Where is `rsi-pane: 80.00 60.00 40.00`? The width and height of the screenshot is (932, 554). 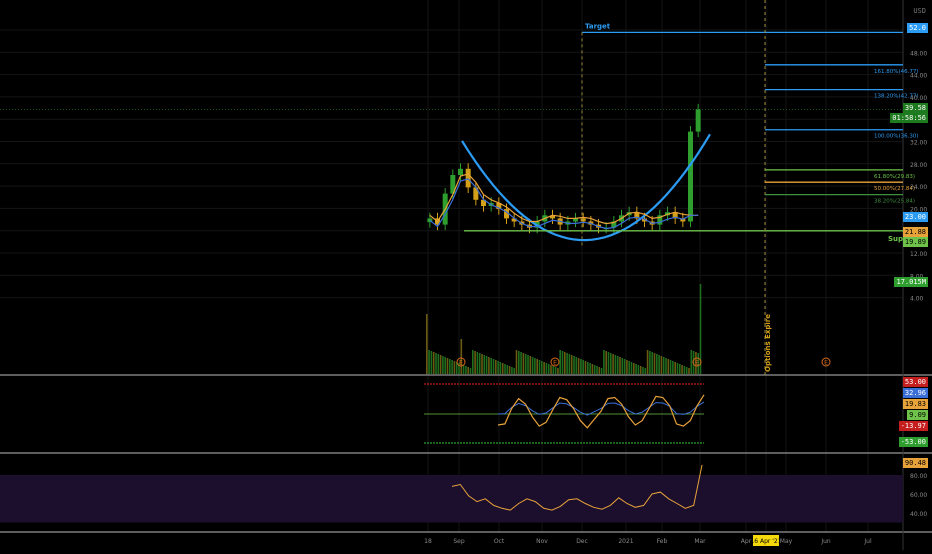 rsi-pane: 80.00 60.00 40.00 is located at coordinates (463, 493).